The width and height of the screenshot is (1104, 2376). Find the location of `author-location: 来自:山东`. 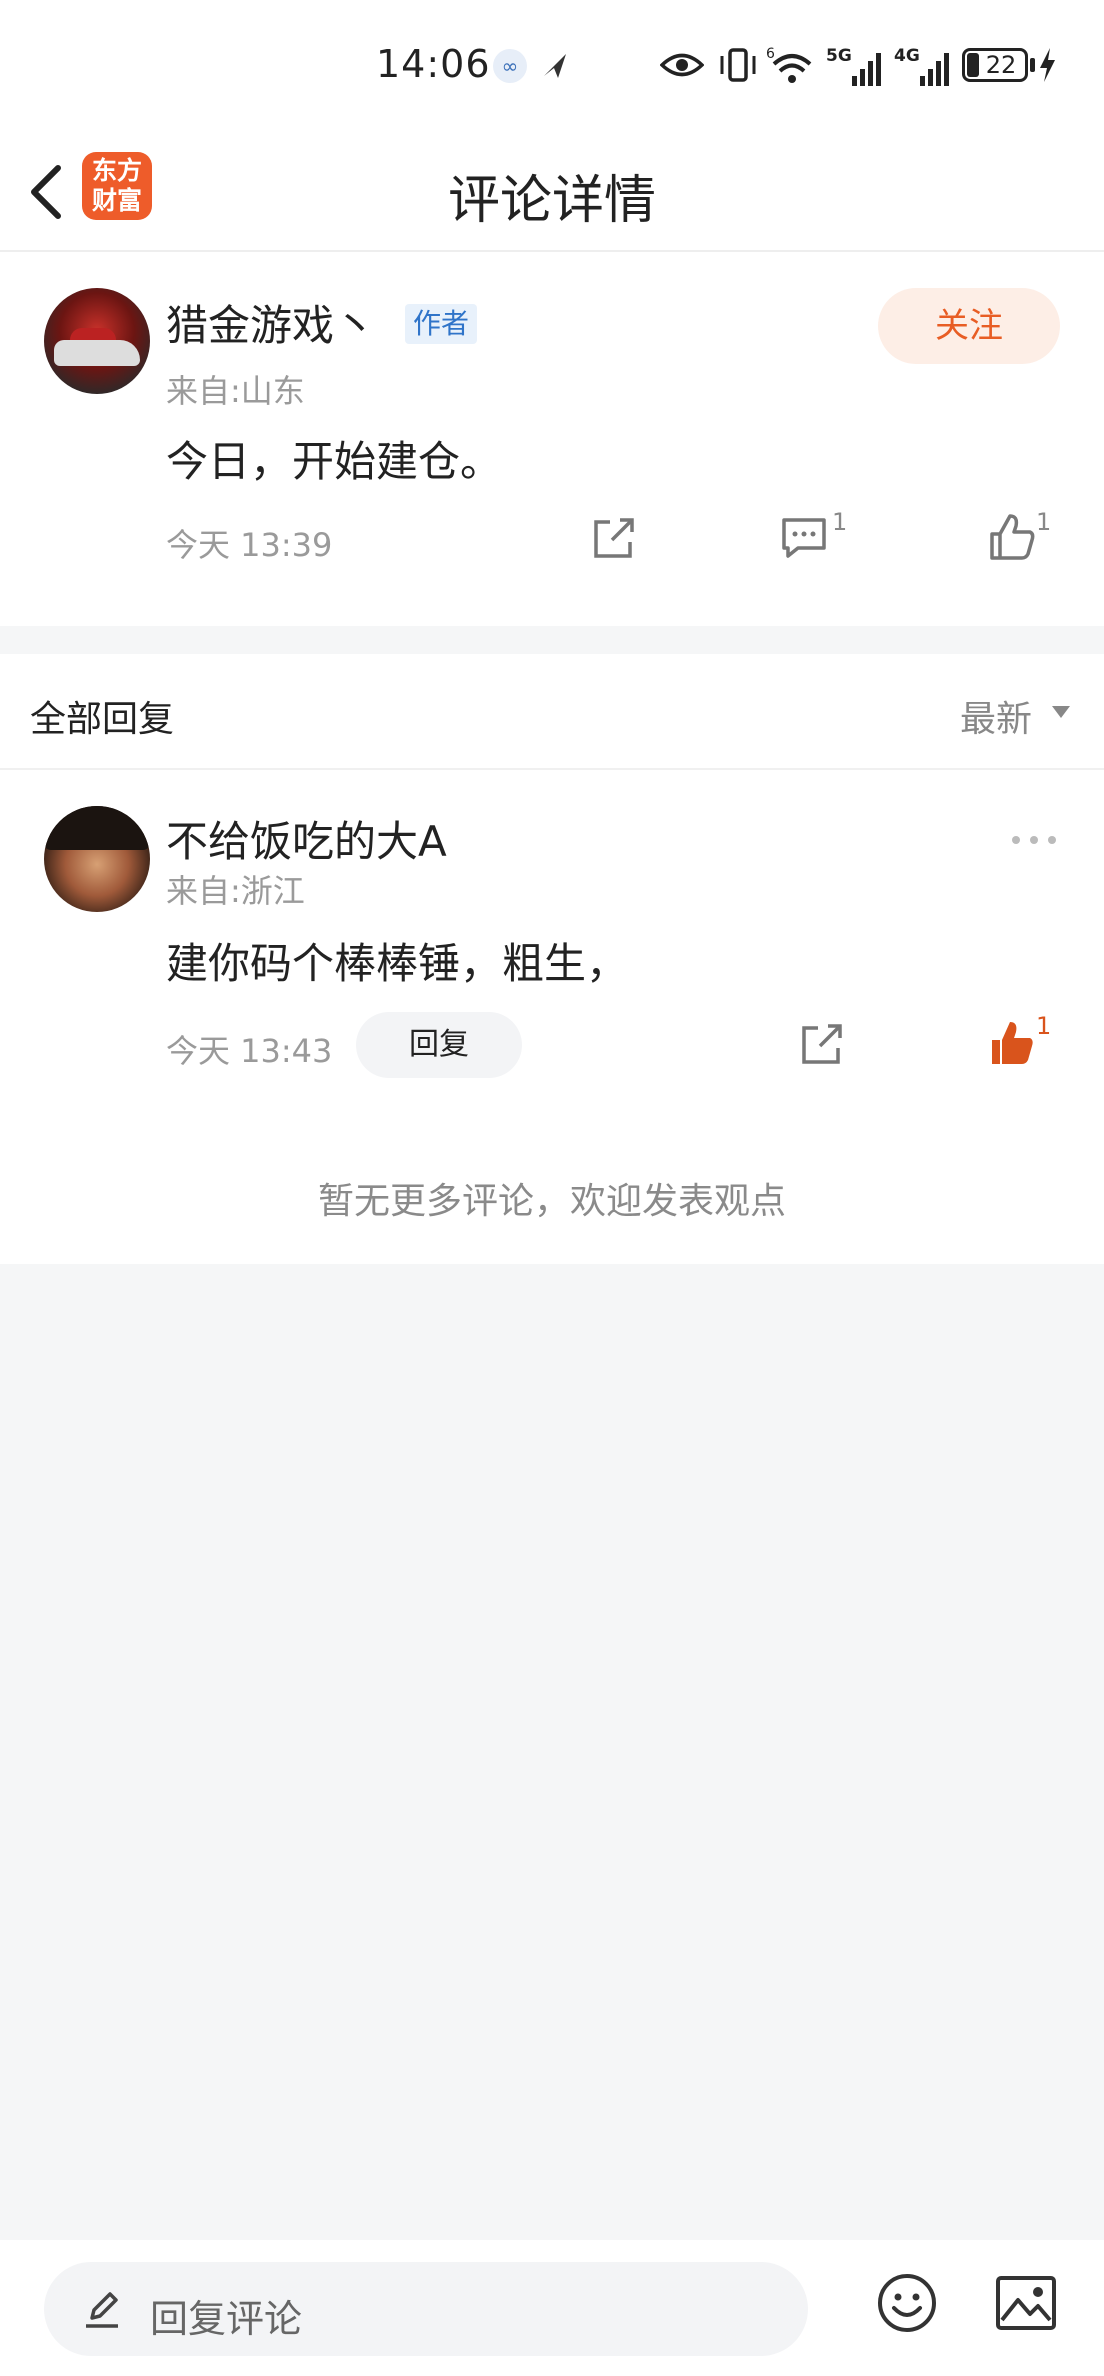

author-location: 来自:山东 is located at coordinates (235, 391).